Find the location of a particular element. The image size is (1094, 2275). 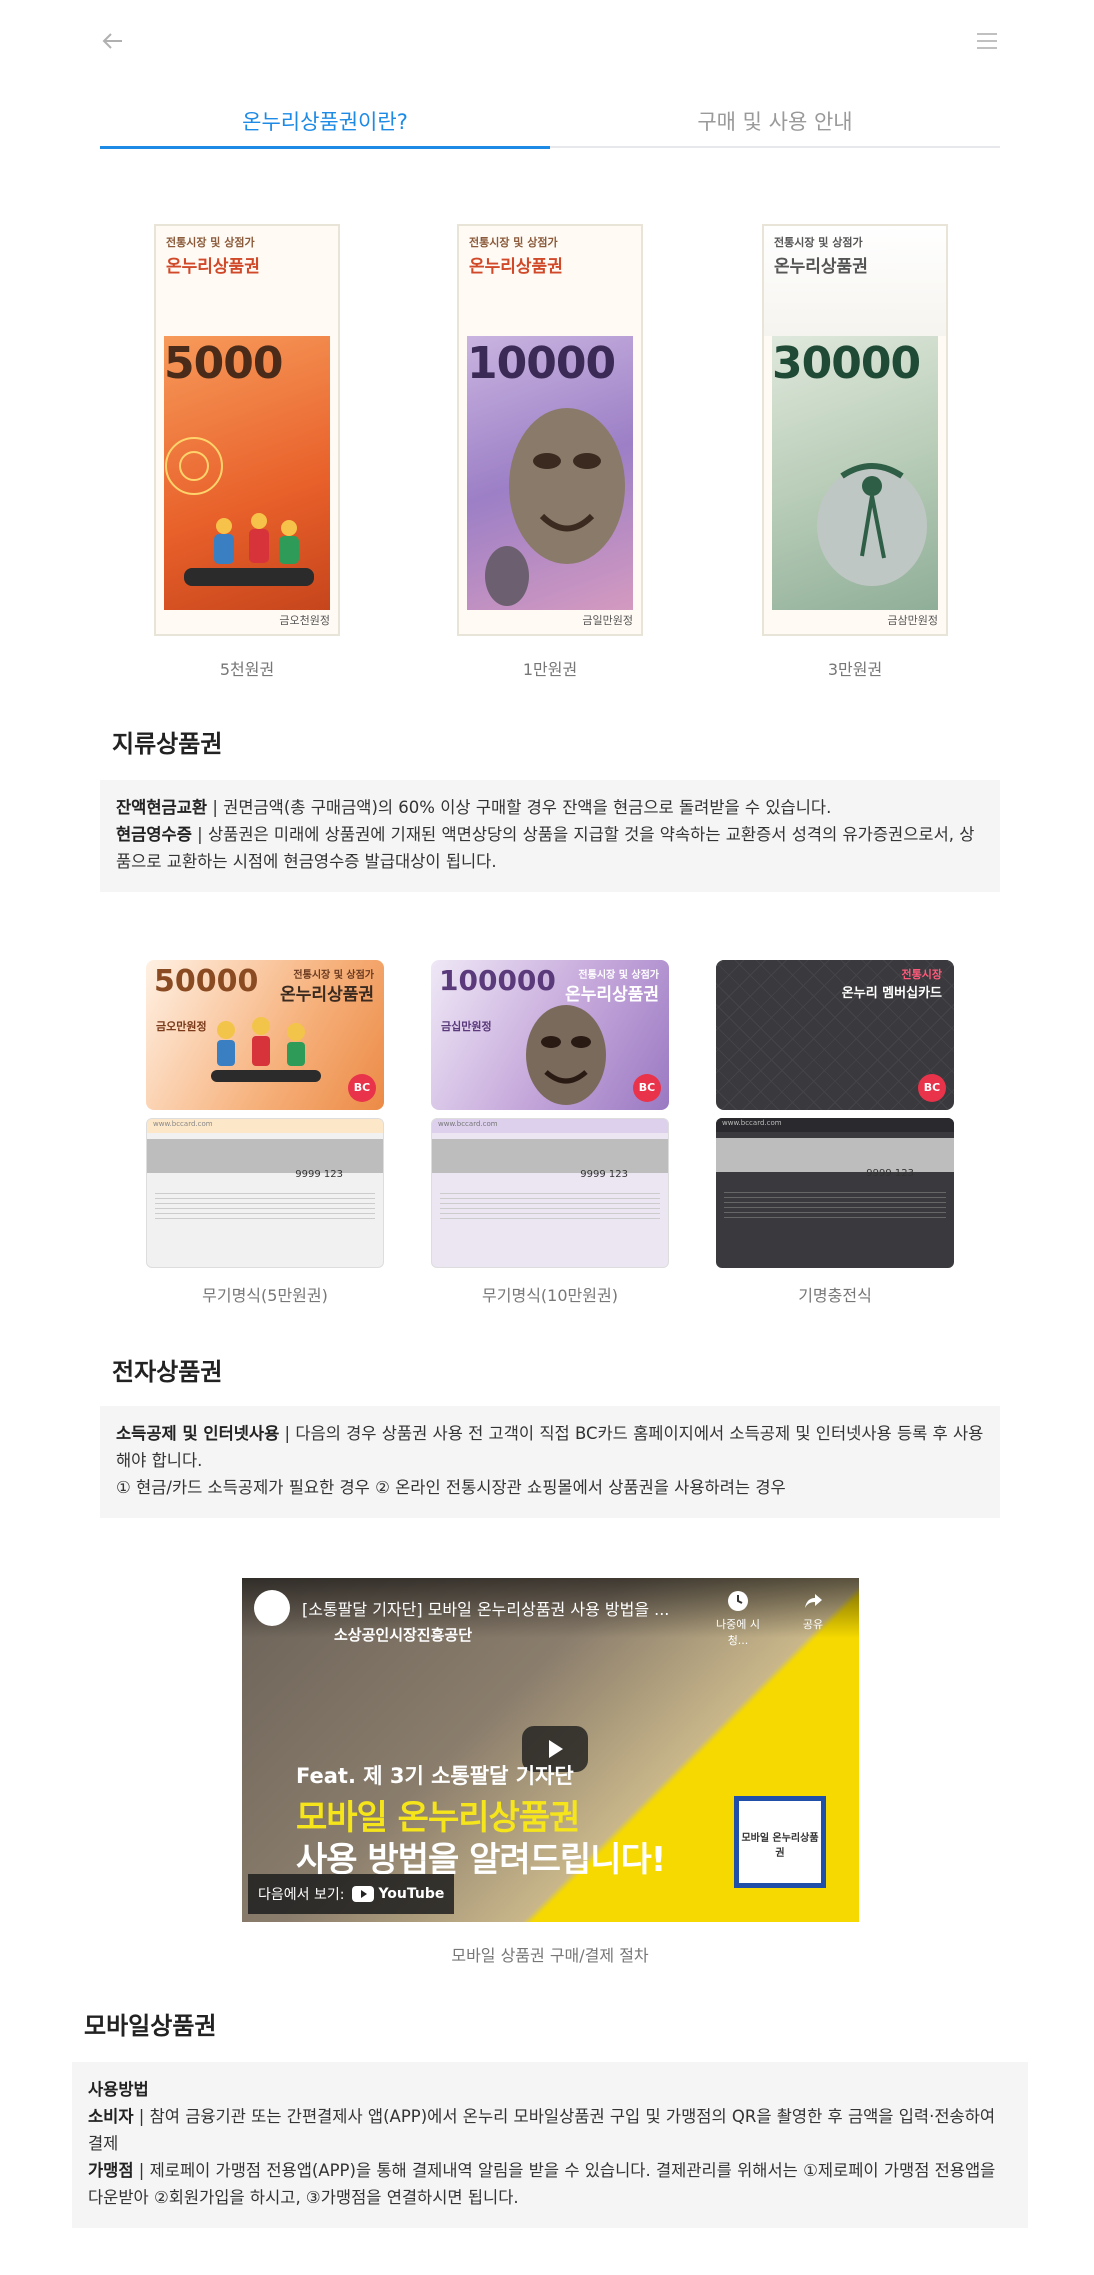

card-front: 100000 전통시장 및 상점가 온누리상품권 금십만원정 BC is located at coordinates (550, 1035).